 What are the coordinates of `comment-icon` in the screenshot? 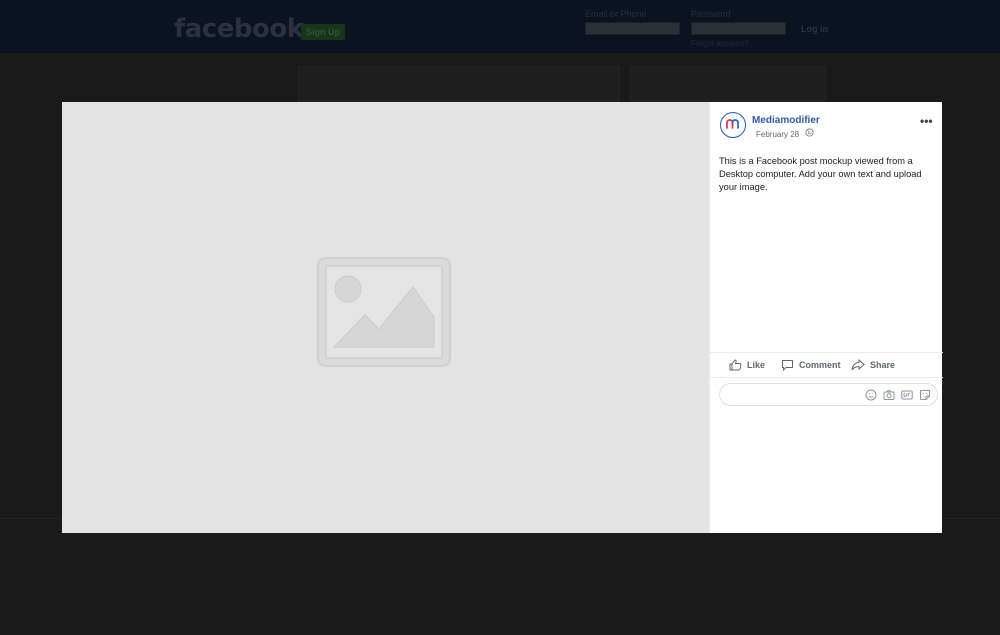 It's located at (787, 365).